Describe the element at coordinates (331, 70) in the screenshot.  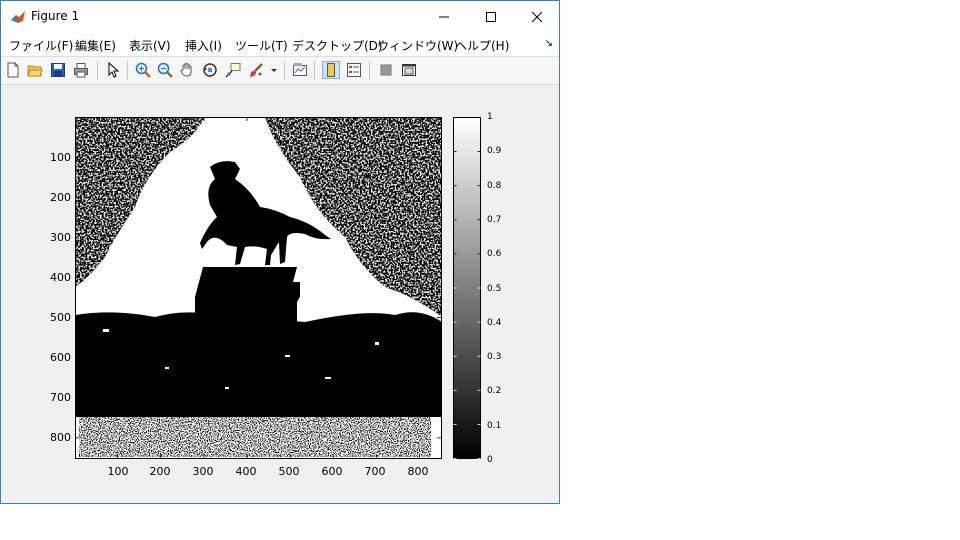
I see `insert-colorbar-icon` at that location.